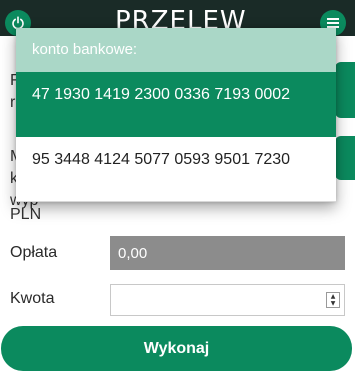 This screenshot has width=355, height=374. Describe the element at coordinates (26, 214) in the screenshot. I see `currency-label: PLN` at that location.